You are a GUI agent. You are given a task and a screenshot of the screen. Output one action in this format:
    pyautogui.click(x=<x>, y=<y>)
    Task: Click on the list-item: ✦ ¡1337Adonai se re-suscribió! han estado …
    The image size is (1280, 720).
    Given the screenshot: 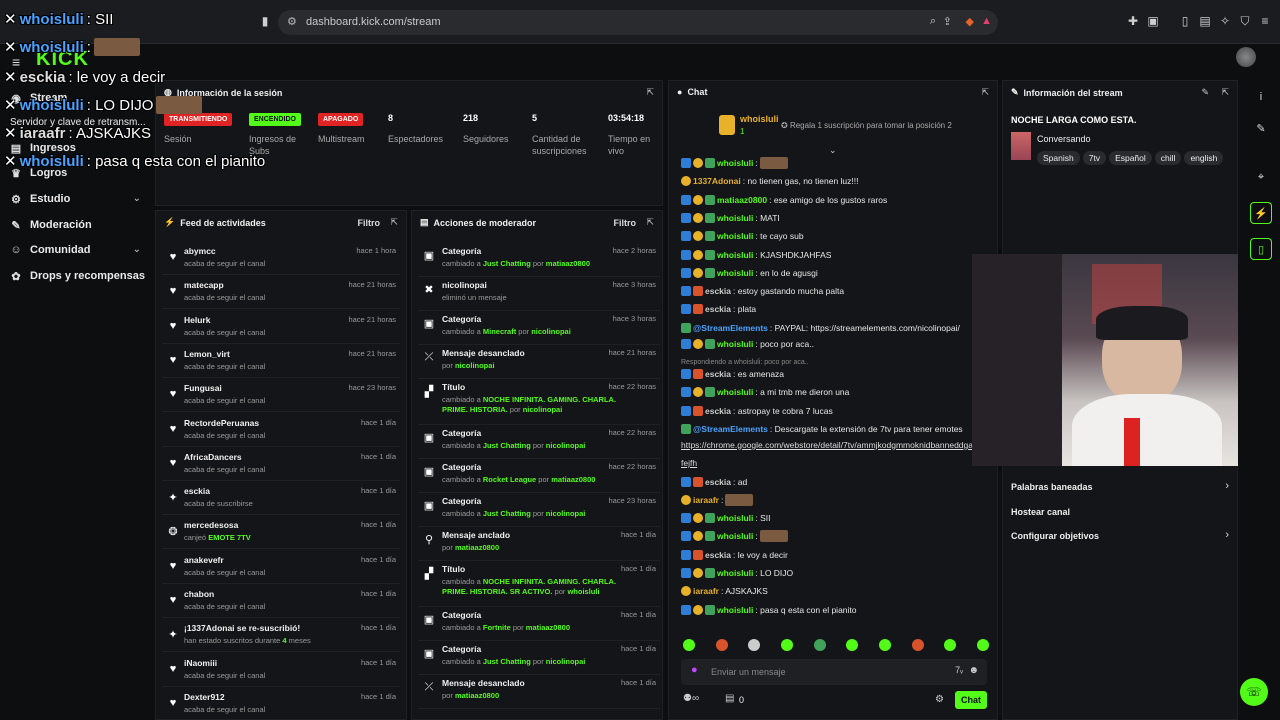 What is the action you would take?
    pyautogui.click(x=281, y=636)
    